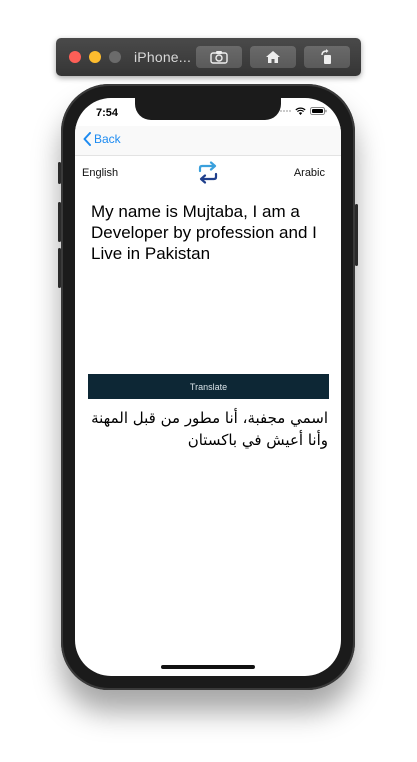 The width and height of the screenshot is (417, 762). I want to click on back-button: Back, so click(102, 139).